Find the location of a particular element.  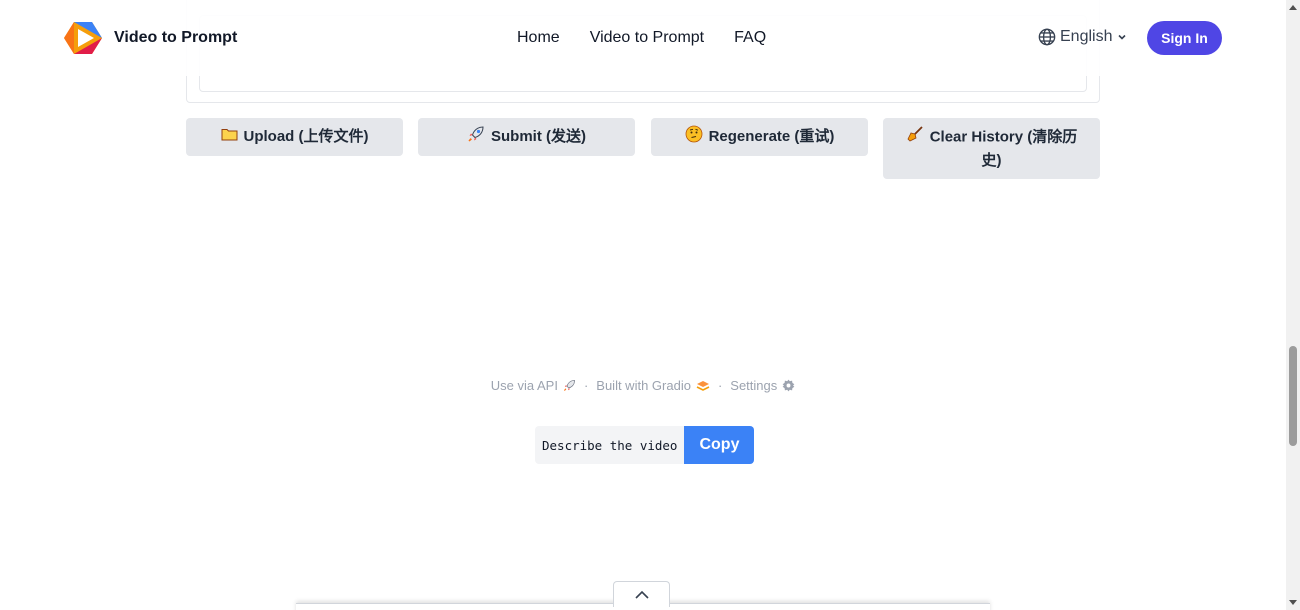

broom-icon is located at coordinates (915, 137).